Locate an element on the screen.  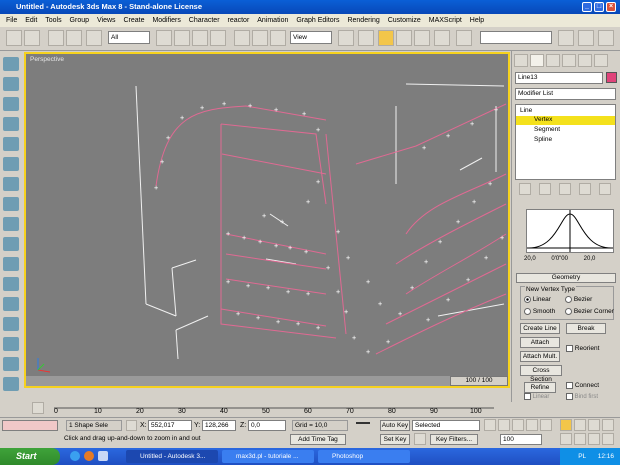
select-by-name-icon is located at coordinates (182, 38).